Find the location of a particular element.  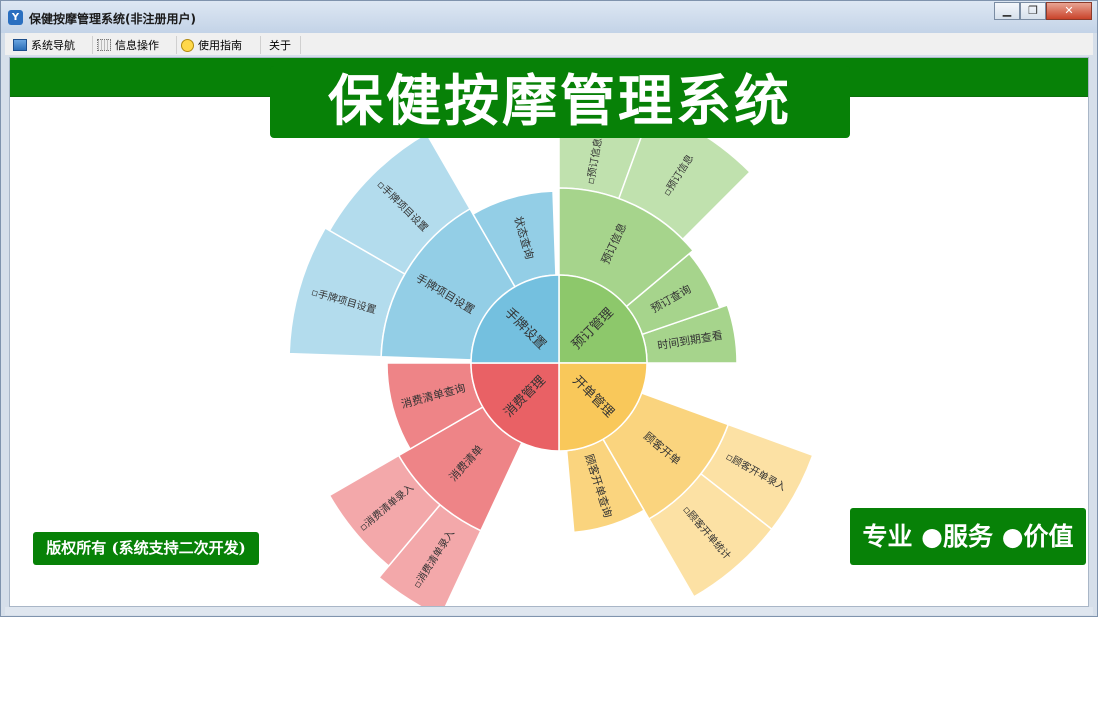

menu-item-info: 信息操作 is located at coordinates (135, 45).